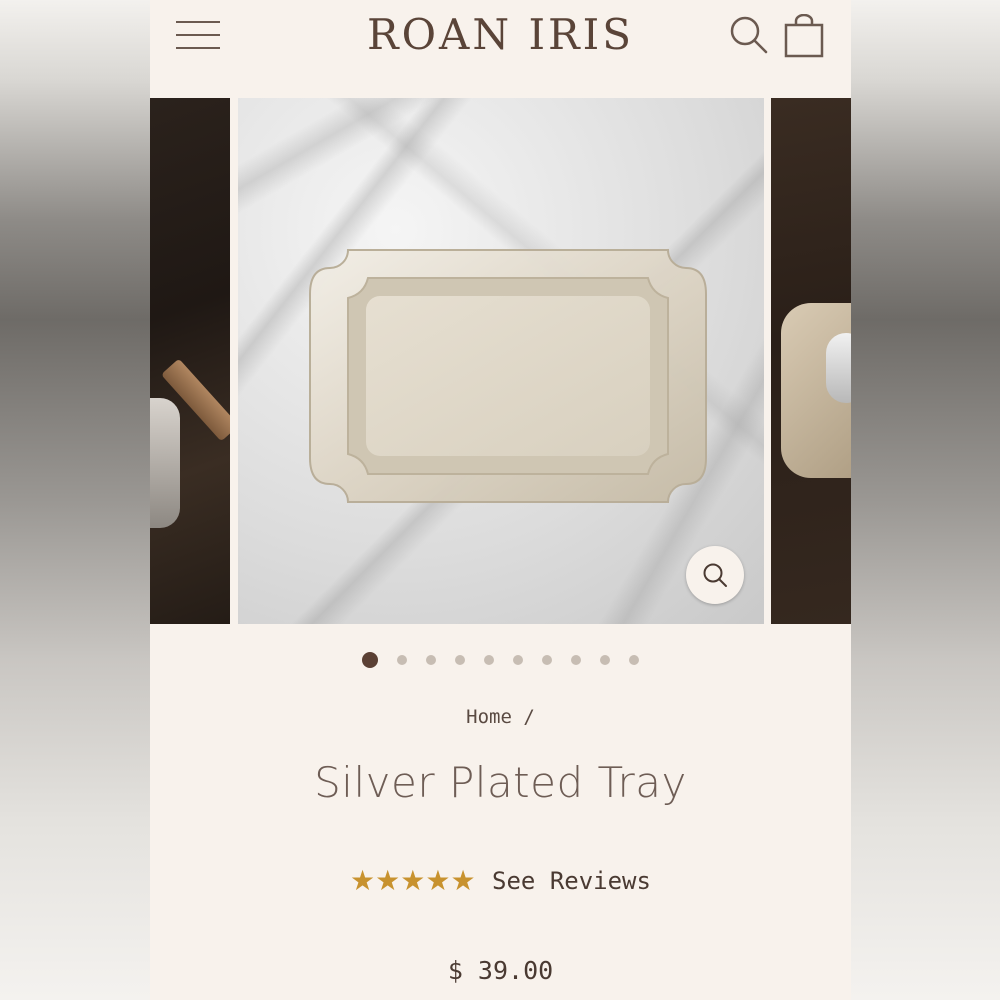 This screenshot has height=1000, width=1000. What do you see at coordinates (749, 35) in the screenshot?
I see `search-icon` at bounding box center [749, 35].